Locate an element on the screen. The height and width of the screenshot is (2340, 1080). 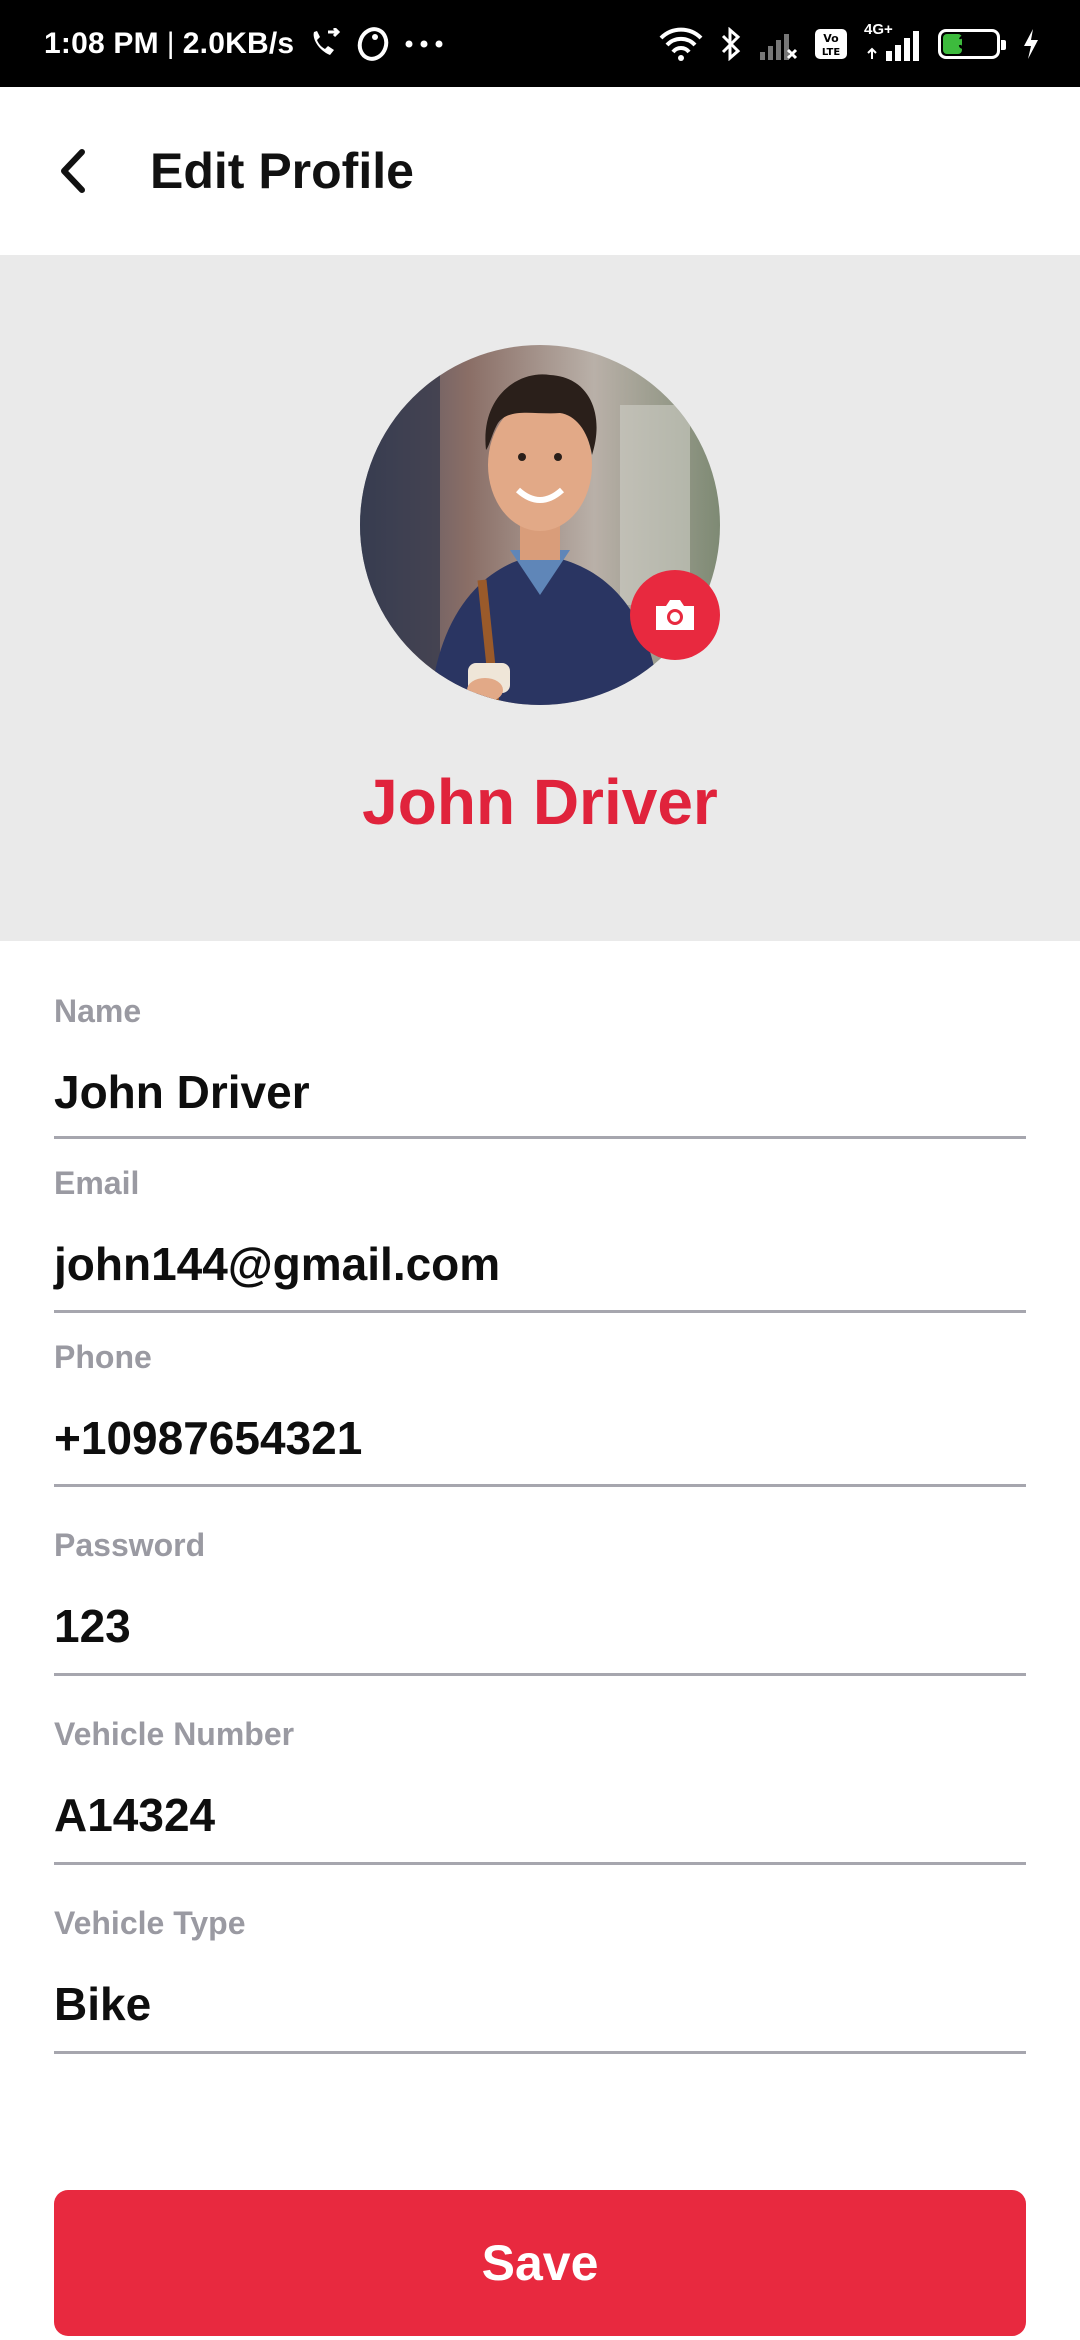
password-input: 123 is located at coordinates (92, 1626).